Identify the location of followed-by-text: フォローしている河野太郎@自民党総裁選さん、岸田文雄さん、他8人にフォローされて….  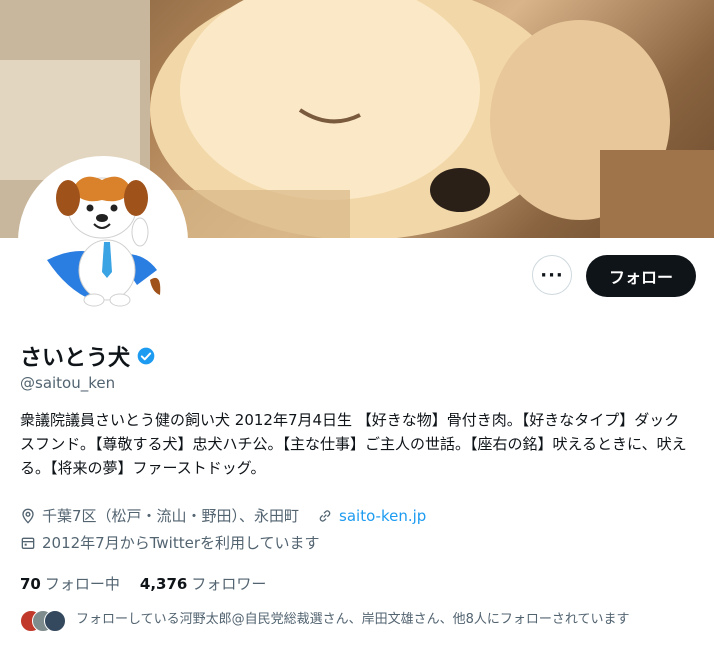
(353, 619).